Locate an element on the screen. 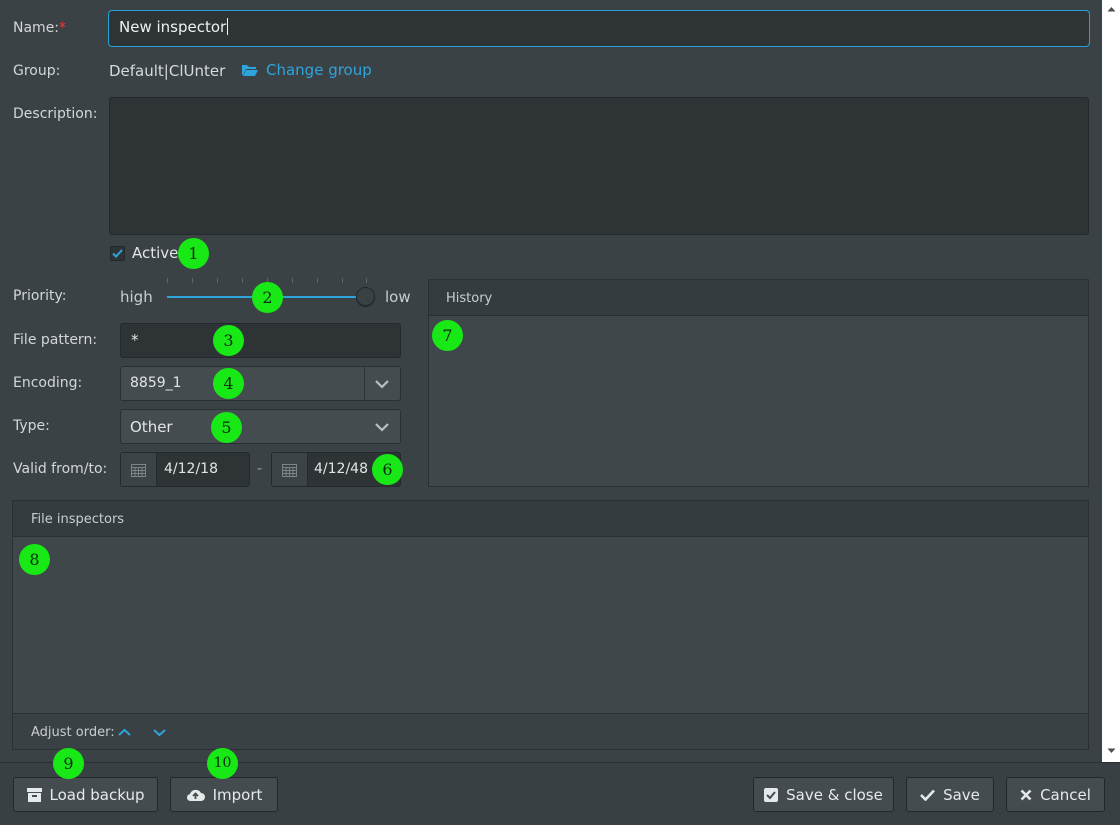  save-button: Save is located at coordinates (950, 794).